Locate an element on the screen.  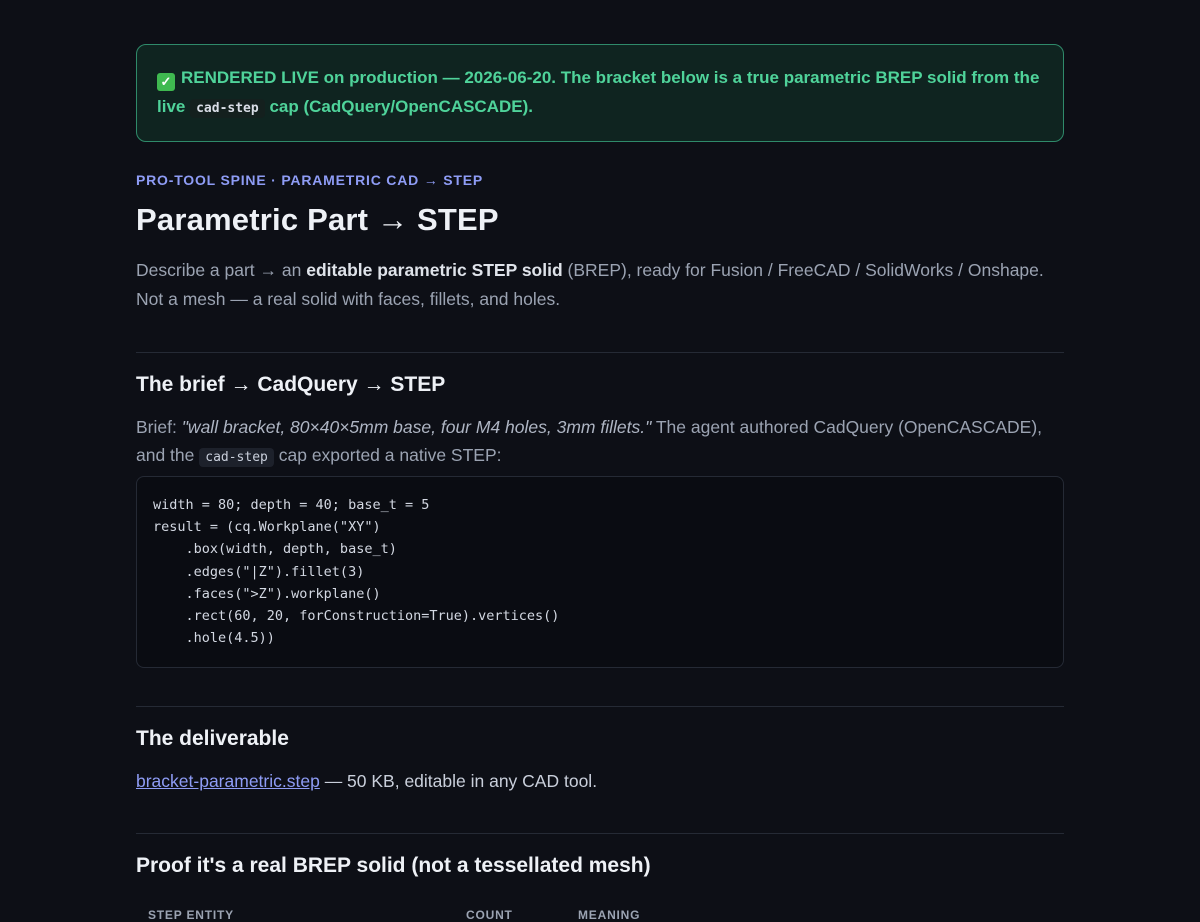
code-line: result = (cq.Workplane("XY") is located at coordinates (267, 527).